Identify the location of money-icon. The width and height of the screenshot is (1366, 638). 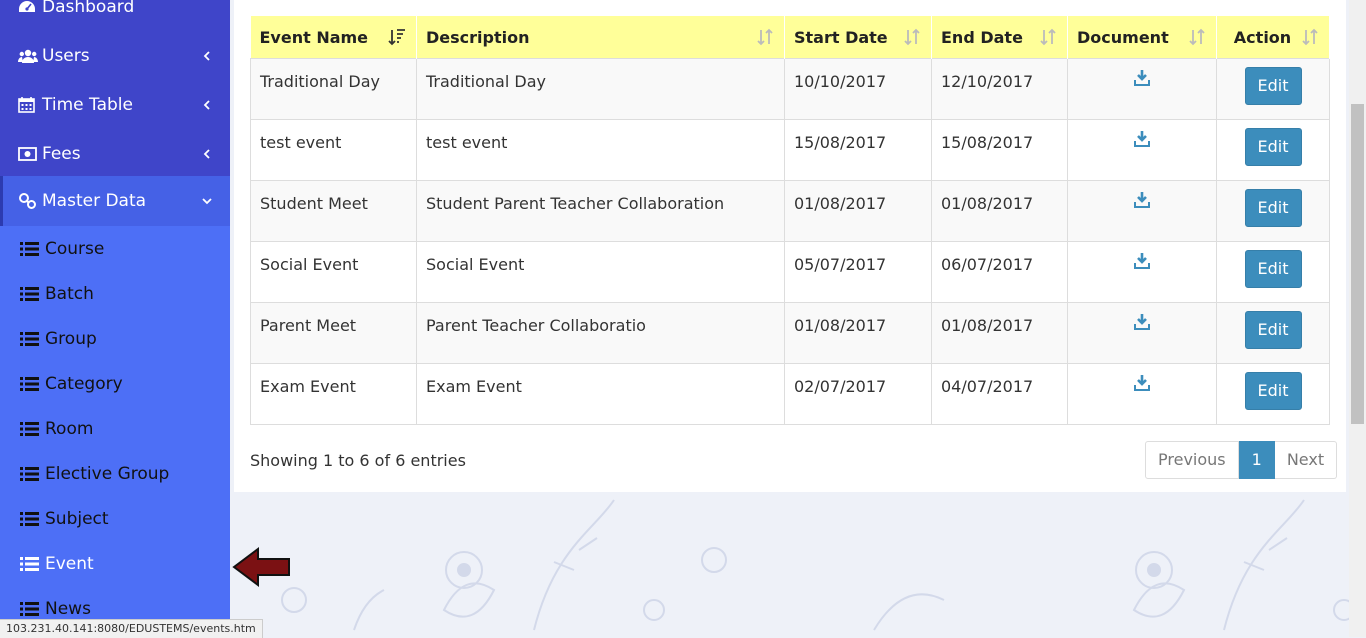
(28, 154).